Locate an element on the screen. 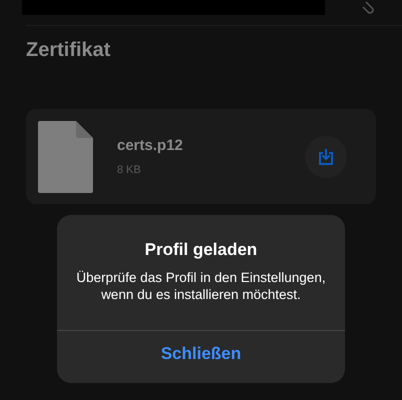 The width and height of the screenshot is (402, 400). section-title: Zertifikat is located at coordinates (69, 50).